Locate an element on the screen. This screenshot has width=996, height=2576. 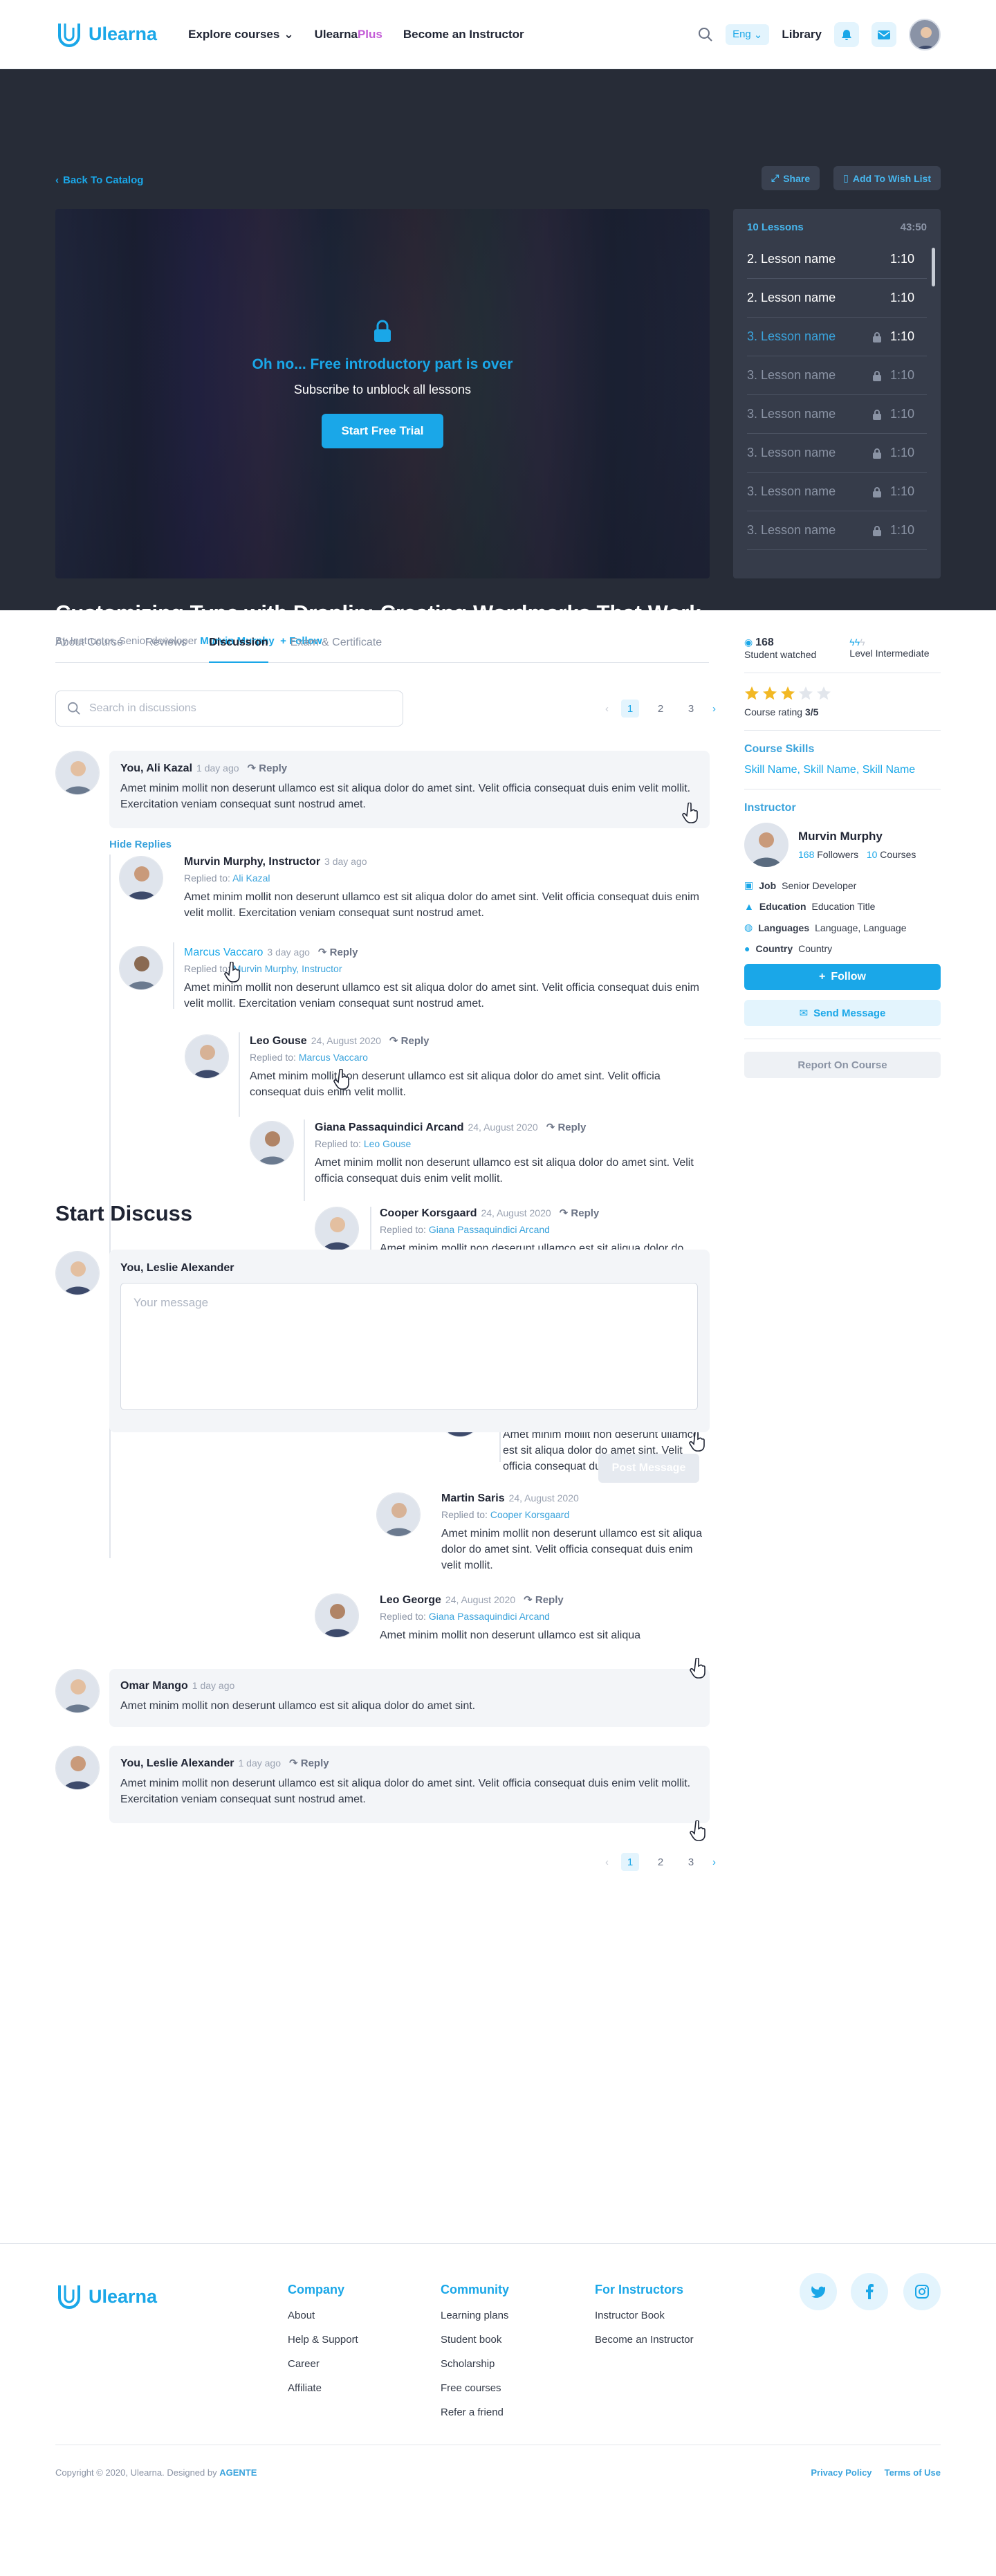
message-input: Your message is located at coordinates (409, 1347).